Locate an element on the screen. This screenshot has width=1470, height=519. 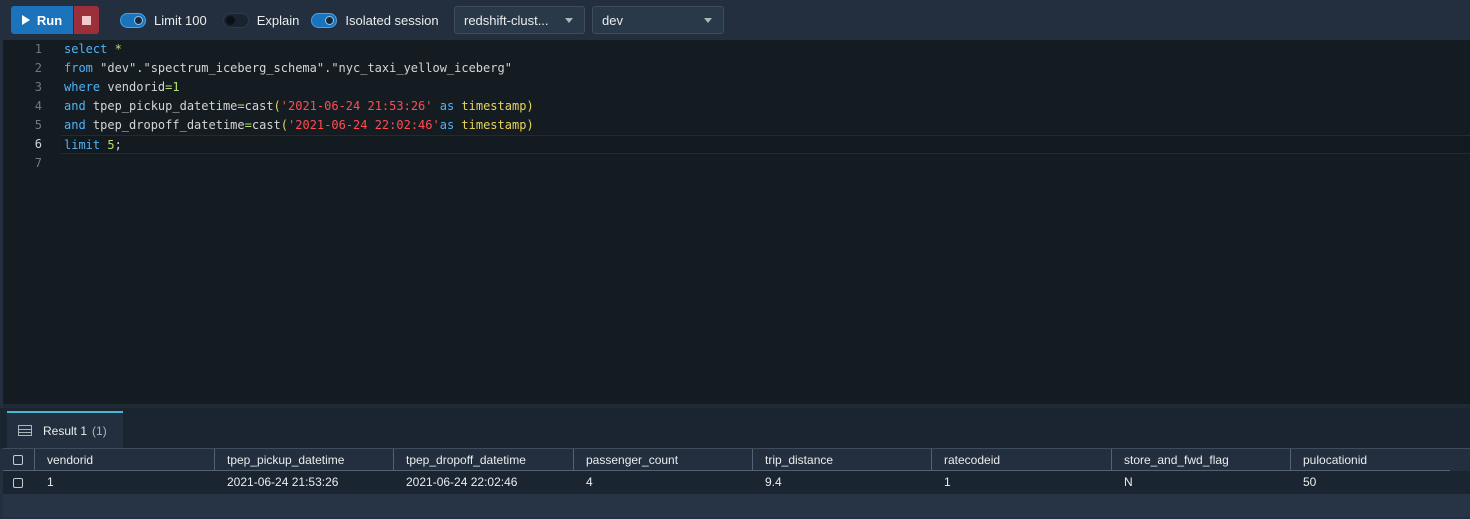
code-line: where vendorid=1 is located at coordinates (767, 87).